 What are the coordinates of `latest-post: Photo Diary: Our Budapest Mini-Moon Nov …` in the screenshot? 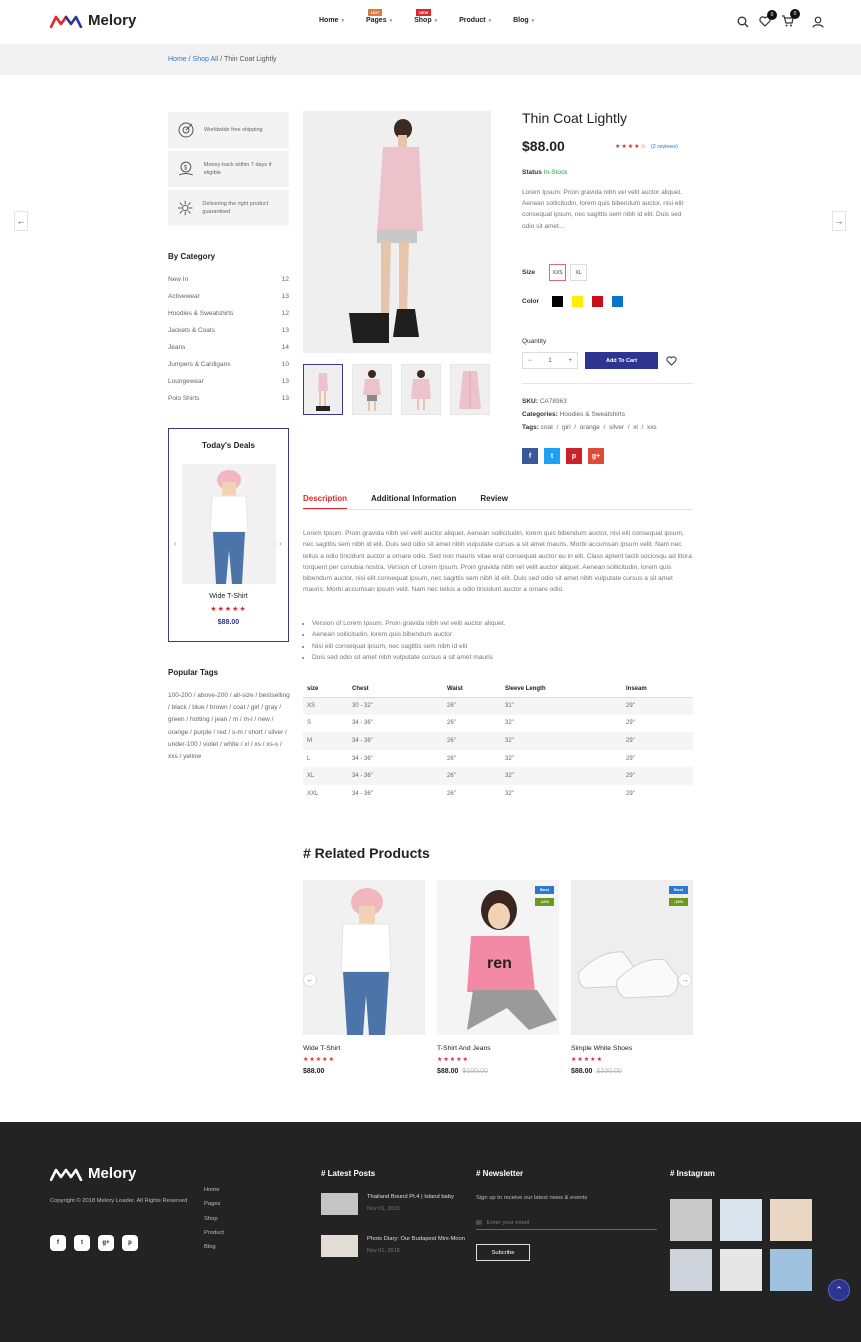 It's located at (394, 1246).